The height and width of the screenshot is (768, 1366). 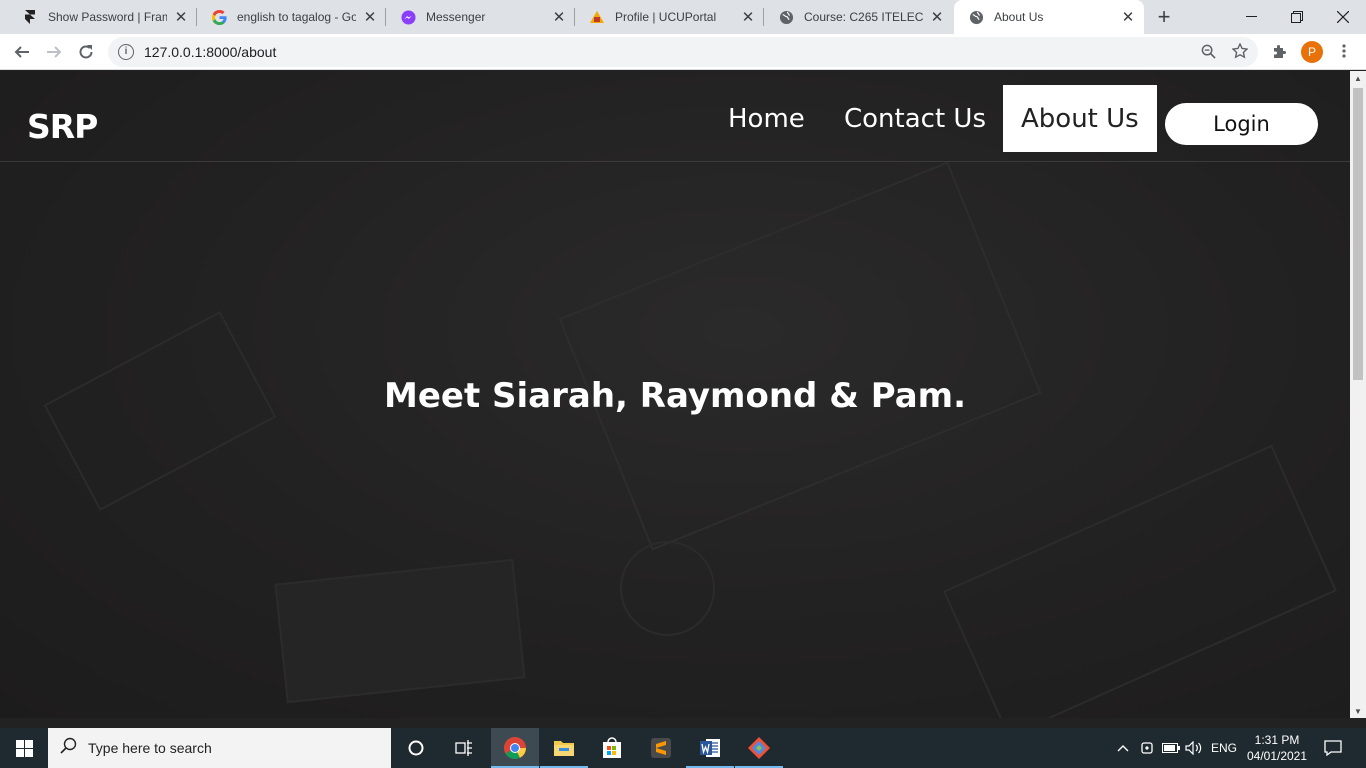 I want to click on zoom-icon, so click(x=1208, y=51).